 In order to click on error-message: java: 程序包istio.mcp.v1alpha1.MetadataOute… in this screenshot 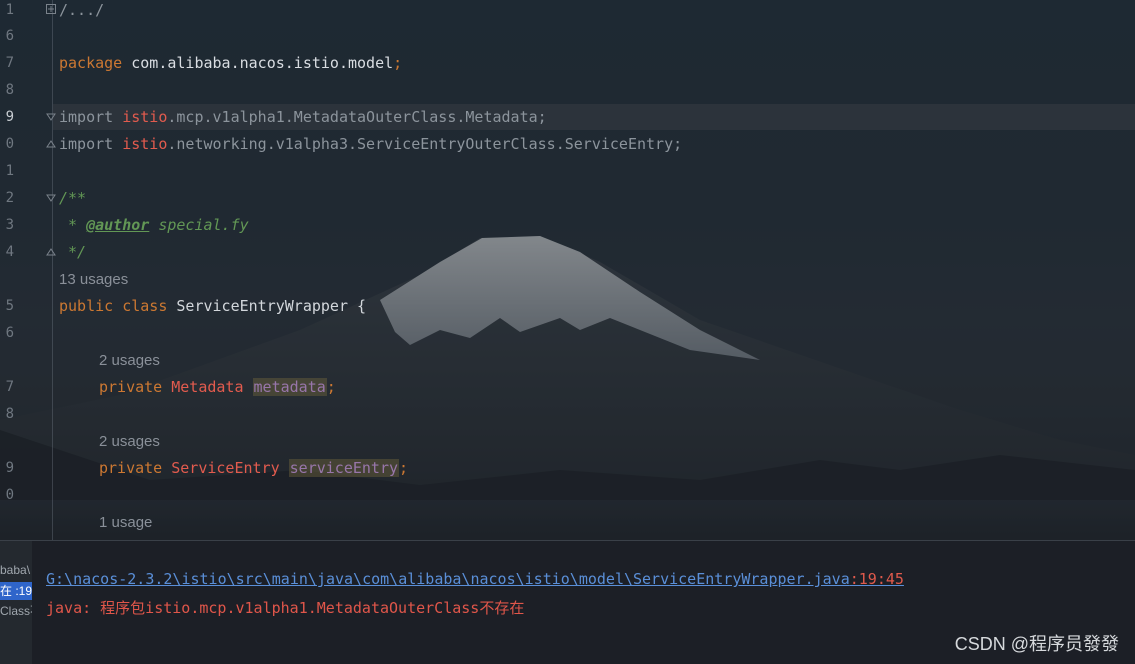, I will do `click(285, 608)`.